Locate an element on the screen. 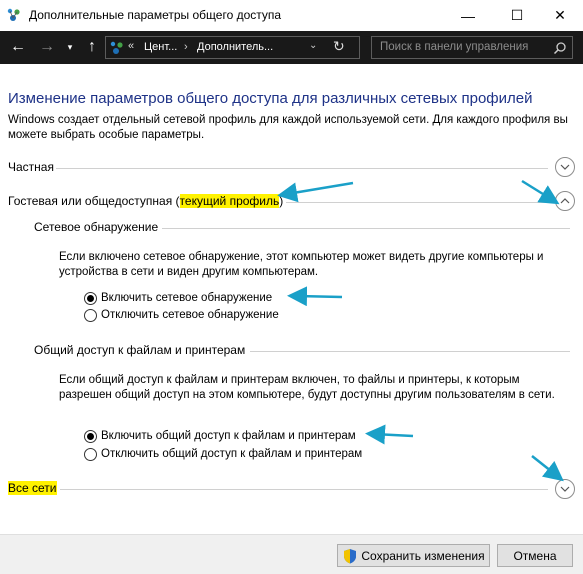  save-changes-label: Сохранить изменения is located at coordinates (423, 555).